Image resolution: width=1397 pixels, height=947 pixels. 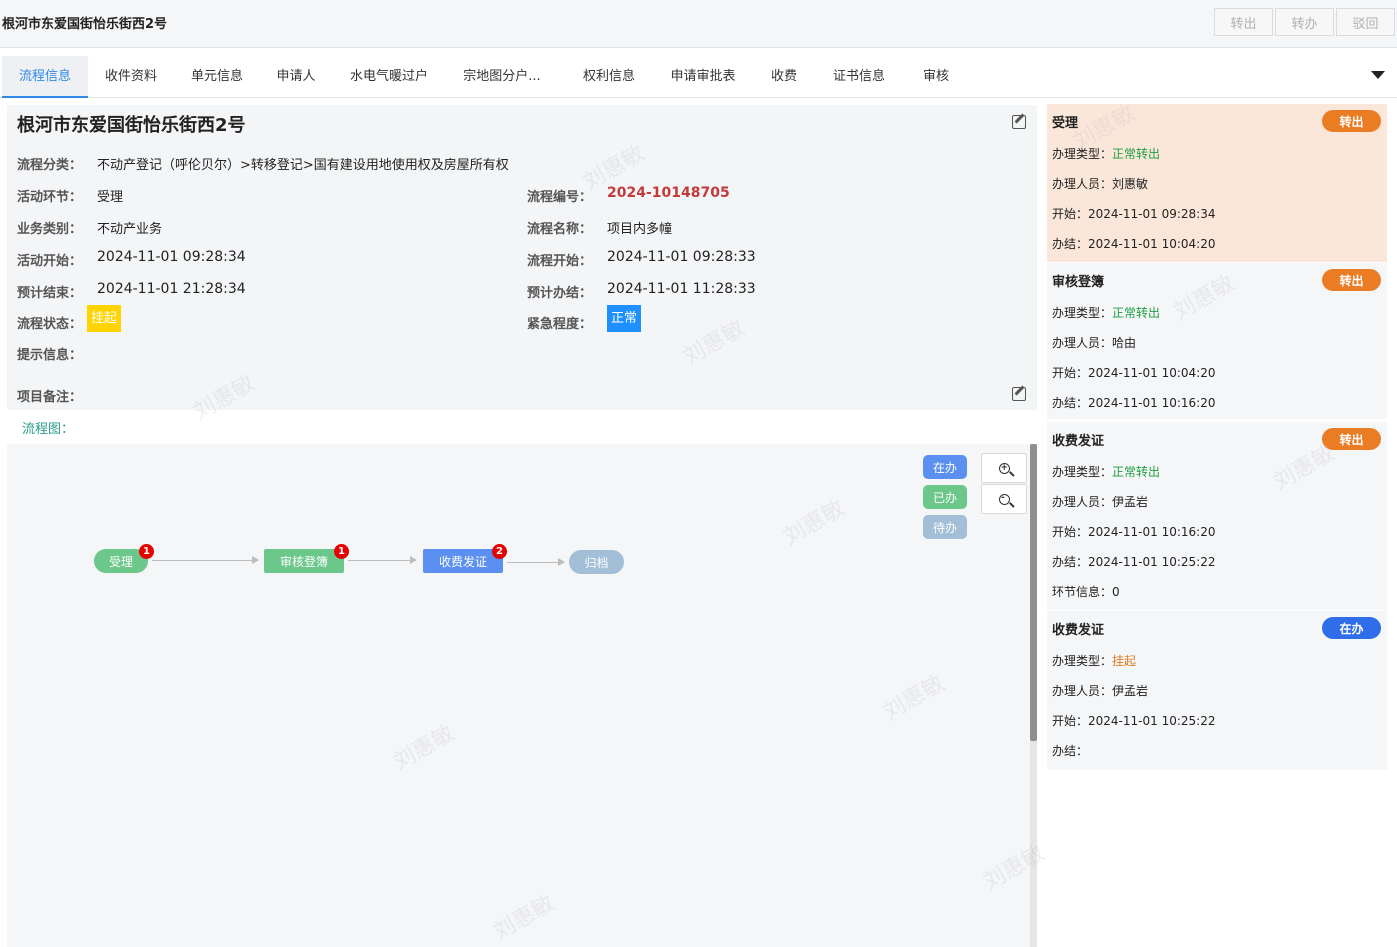 What do you see at coordinates (50, 261) in the screenshot?
I see `act-start-label: 活动开始：` at bounding box center [50, 261].